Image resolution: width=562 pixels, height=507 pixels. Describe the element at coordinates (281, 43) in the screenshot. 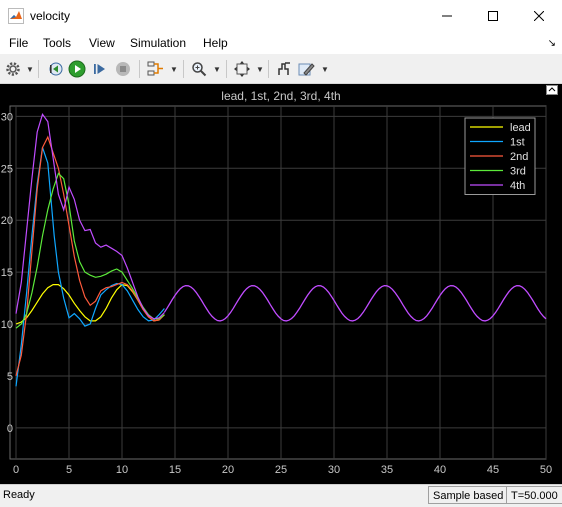

I see `menu-bar: File Tools View Simulation Help ↘` at that location.